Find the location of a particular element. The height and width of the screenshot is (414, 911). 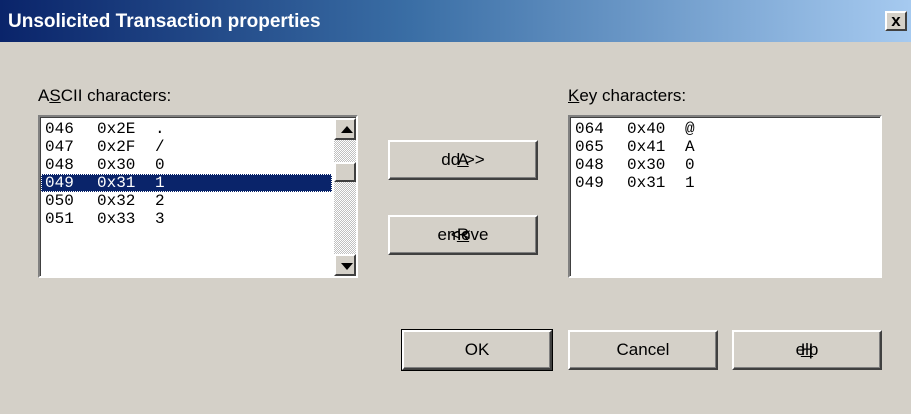

decimal-code: 065 is located at coordinates (589, 147).